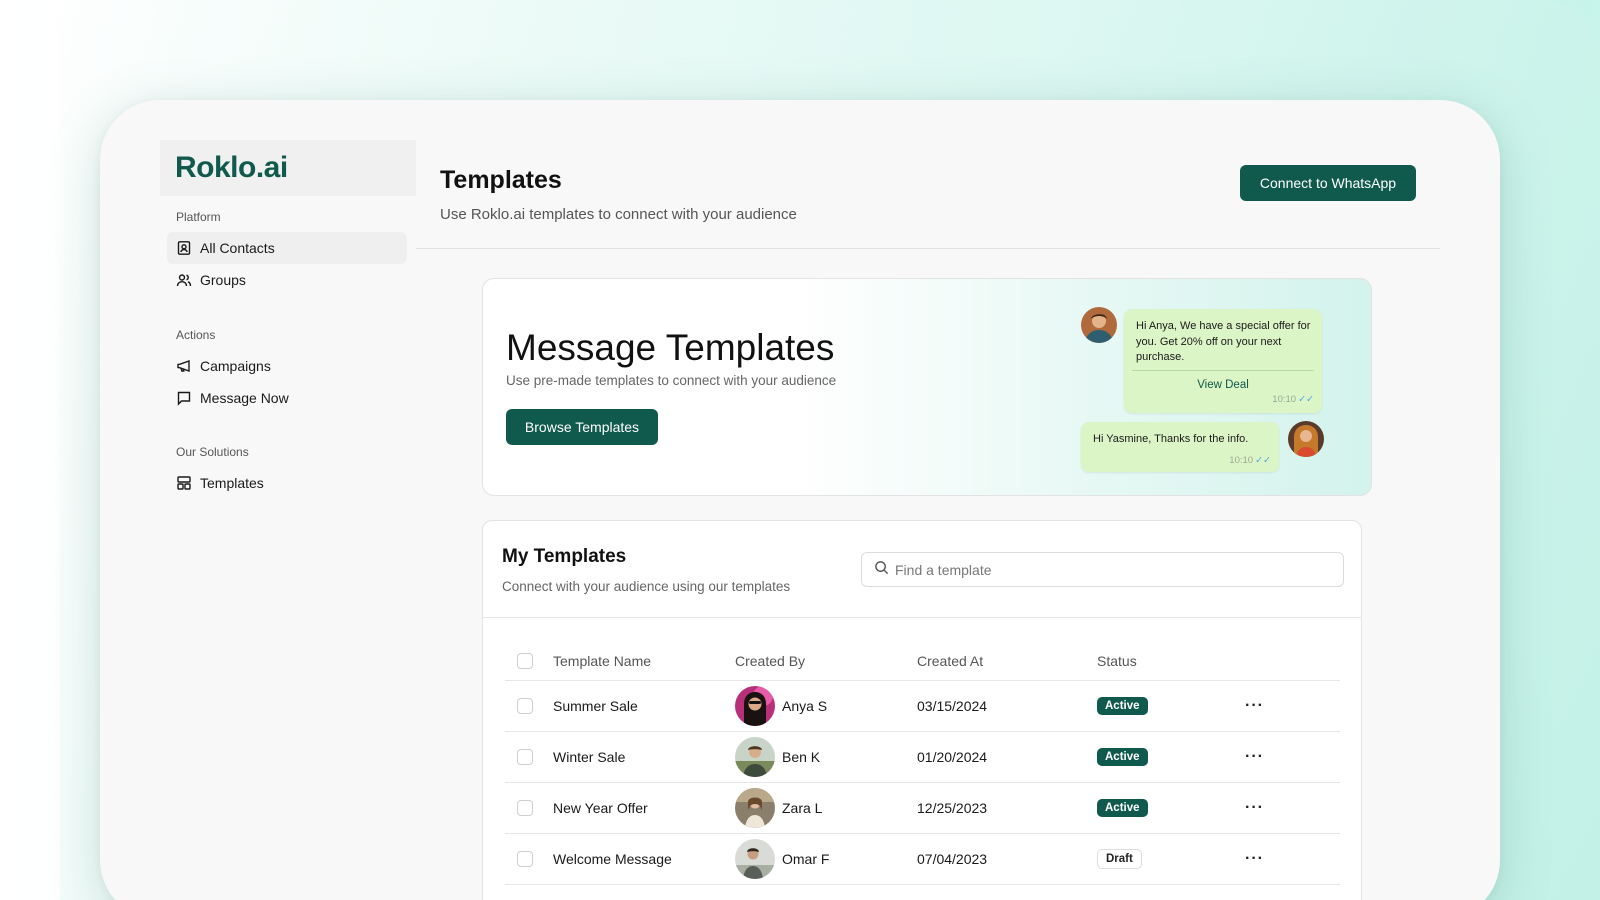  What do you see at coordinates (922, 617) in the screenshot?
I see `card-divider` at bounding box center [922, 617].